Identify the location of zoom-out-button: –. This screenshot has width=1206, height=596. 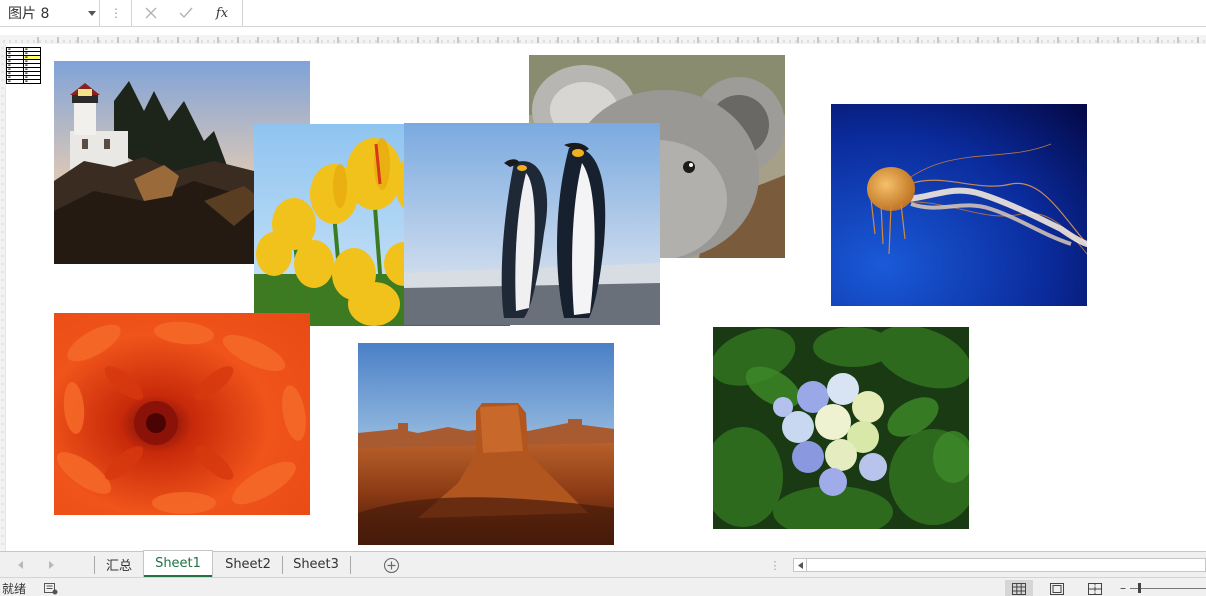
(1123, 588).